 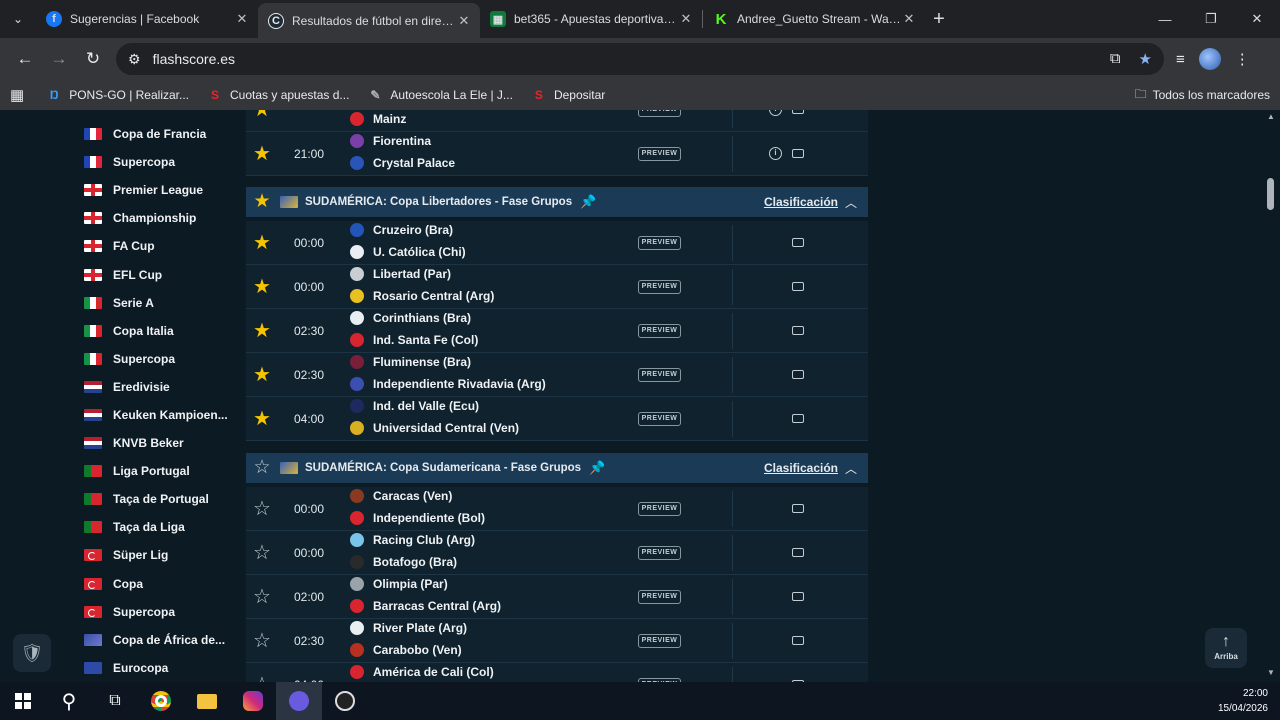 What do you see at coordinates (159, 387) in the screenshot?
I see `sidebar-item: Eredivisie` at bounding box center [159, 387].